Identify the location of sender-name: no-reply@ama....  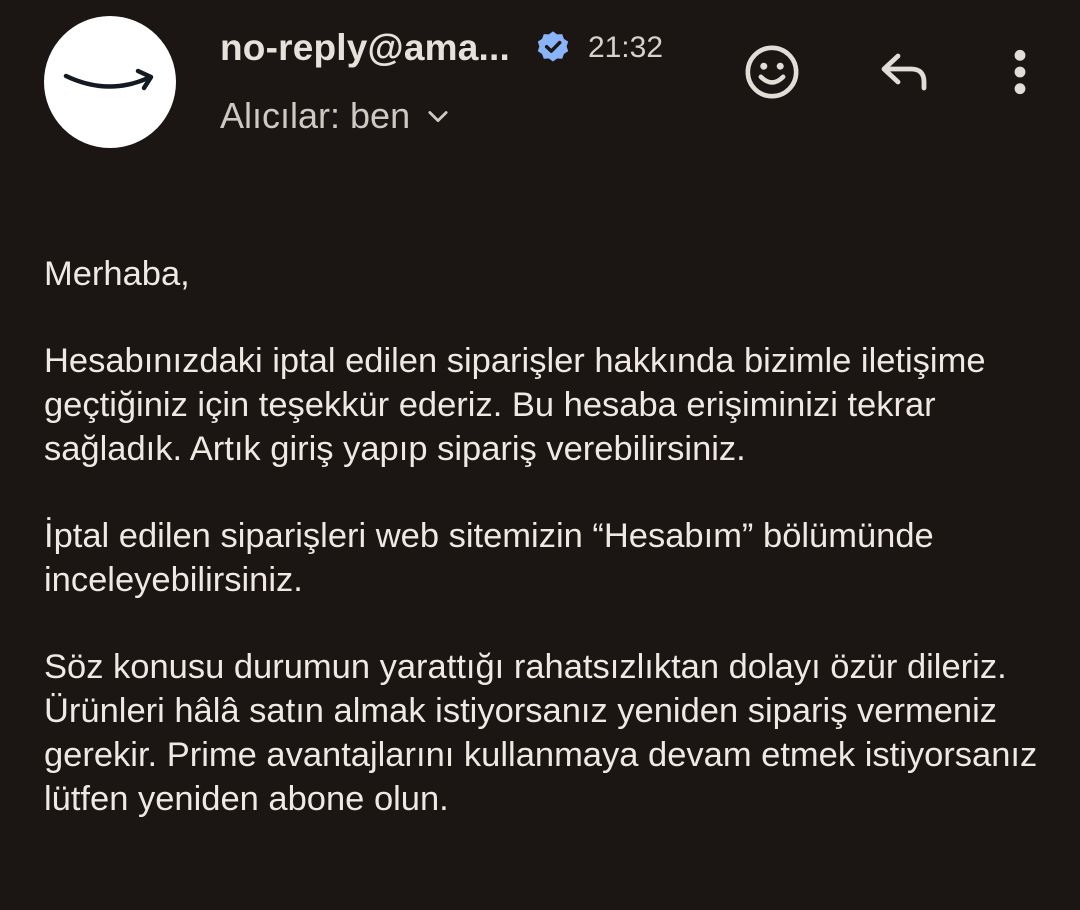
(365, 48).